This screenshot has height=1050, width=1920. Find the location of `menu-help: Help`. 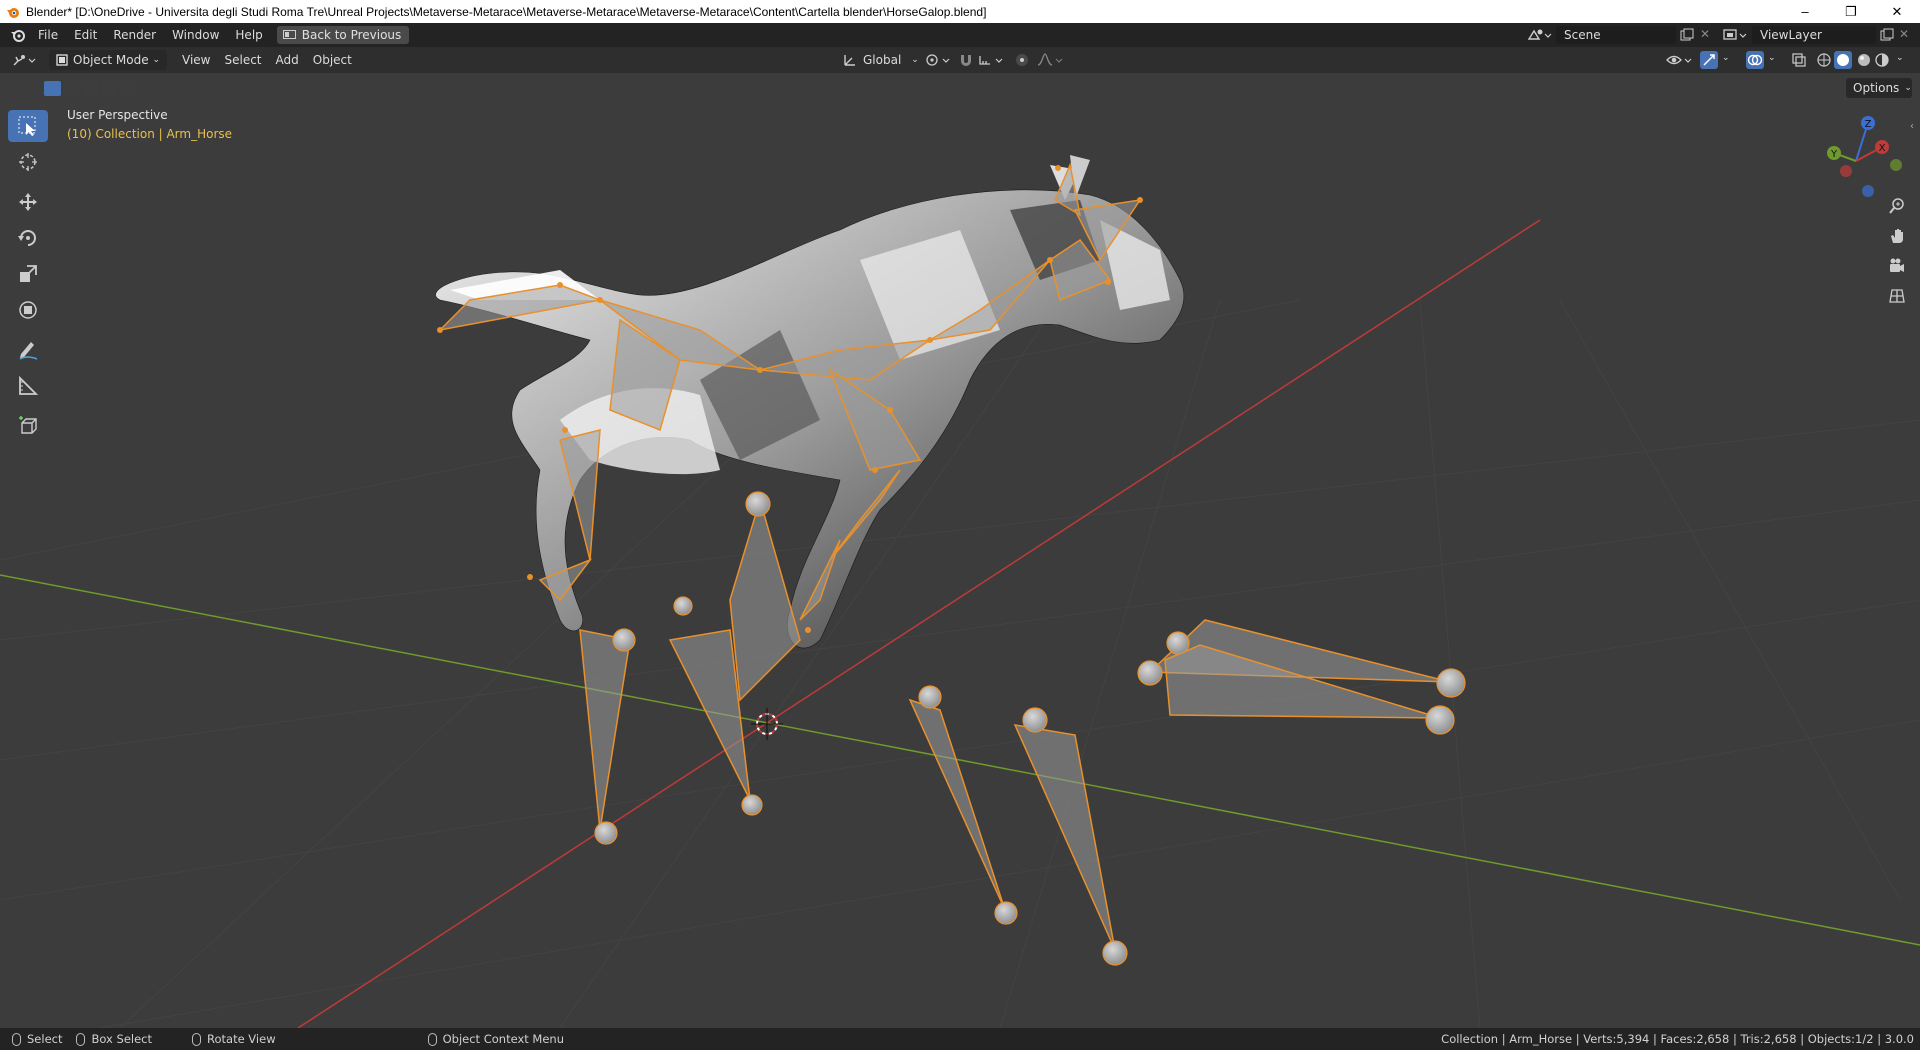

menu-help: Help is located at coordinates (248, 35).